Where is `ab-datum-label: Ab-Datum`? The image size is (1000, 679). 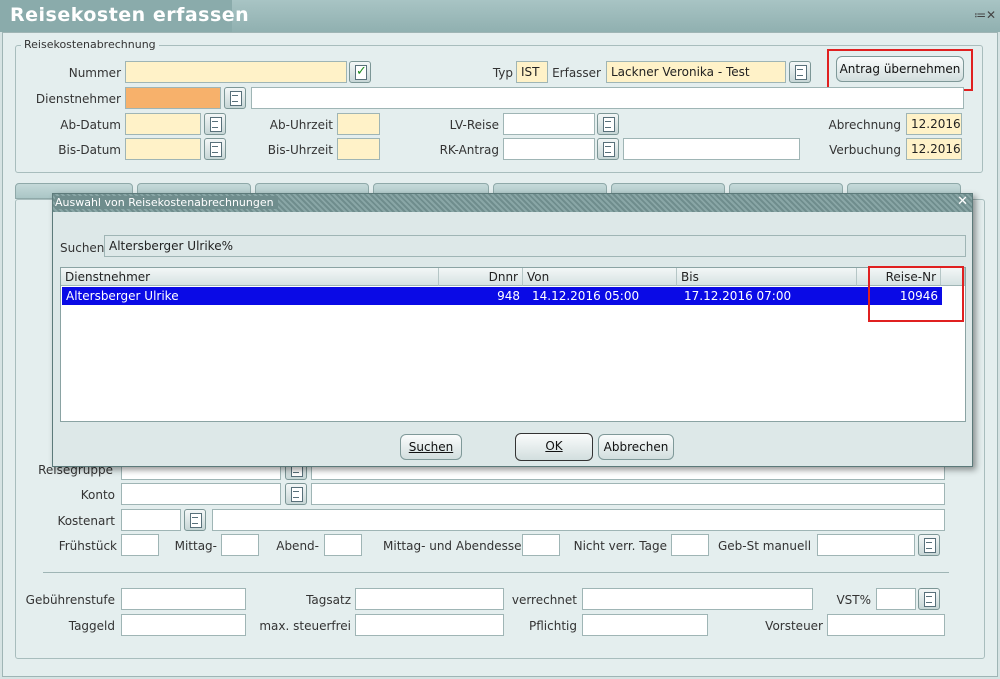
ab-datum-label: Ab-Datum is located at coordinates (90, 125).